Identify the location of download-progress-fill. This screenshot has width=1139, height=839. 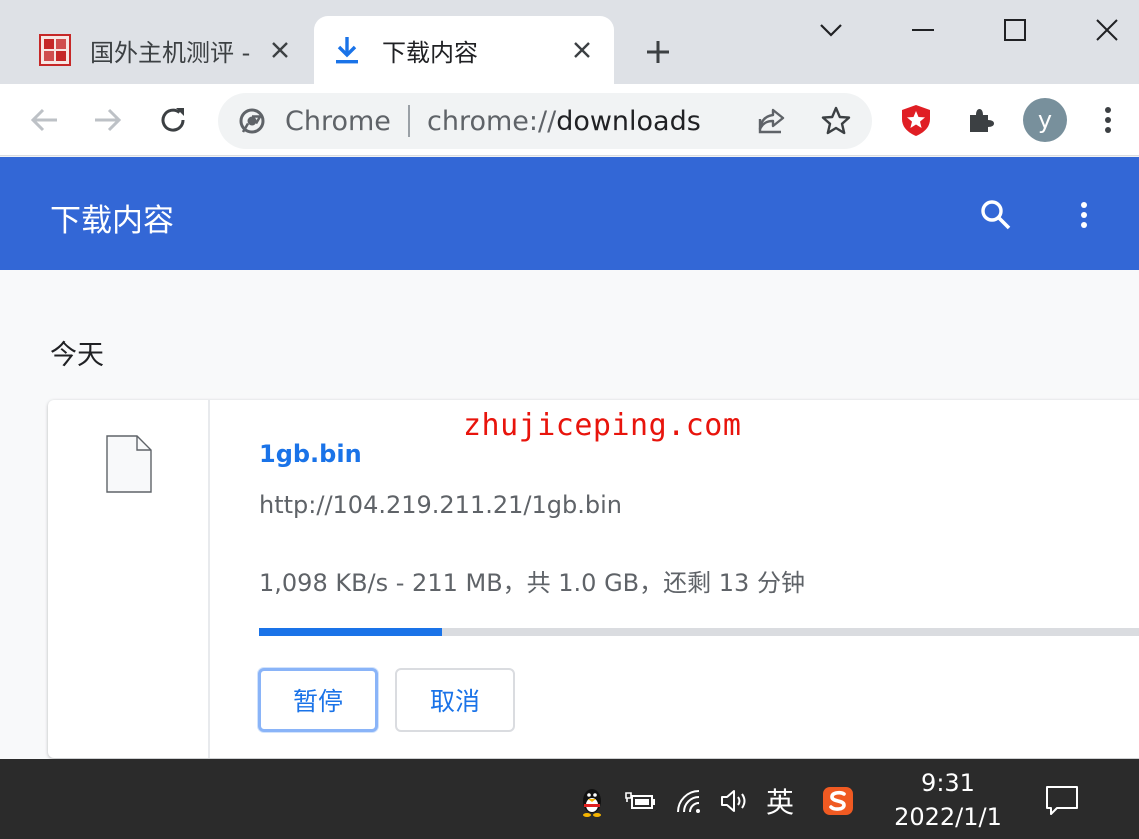
(351, 632).